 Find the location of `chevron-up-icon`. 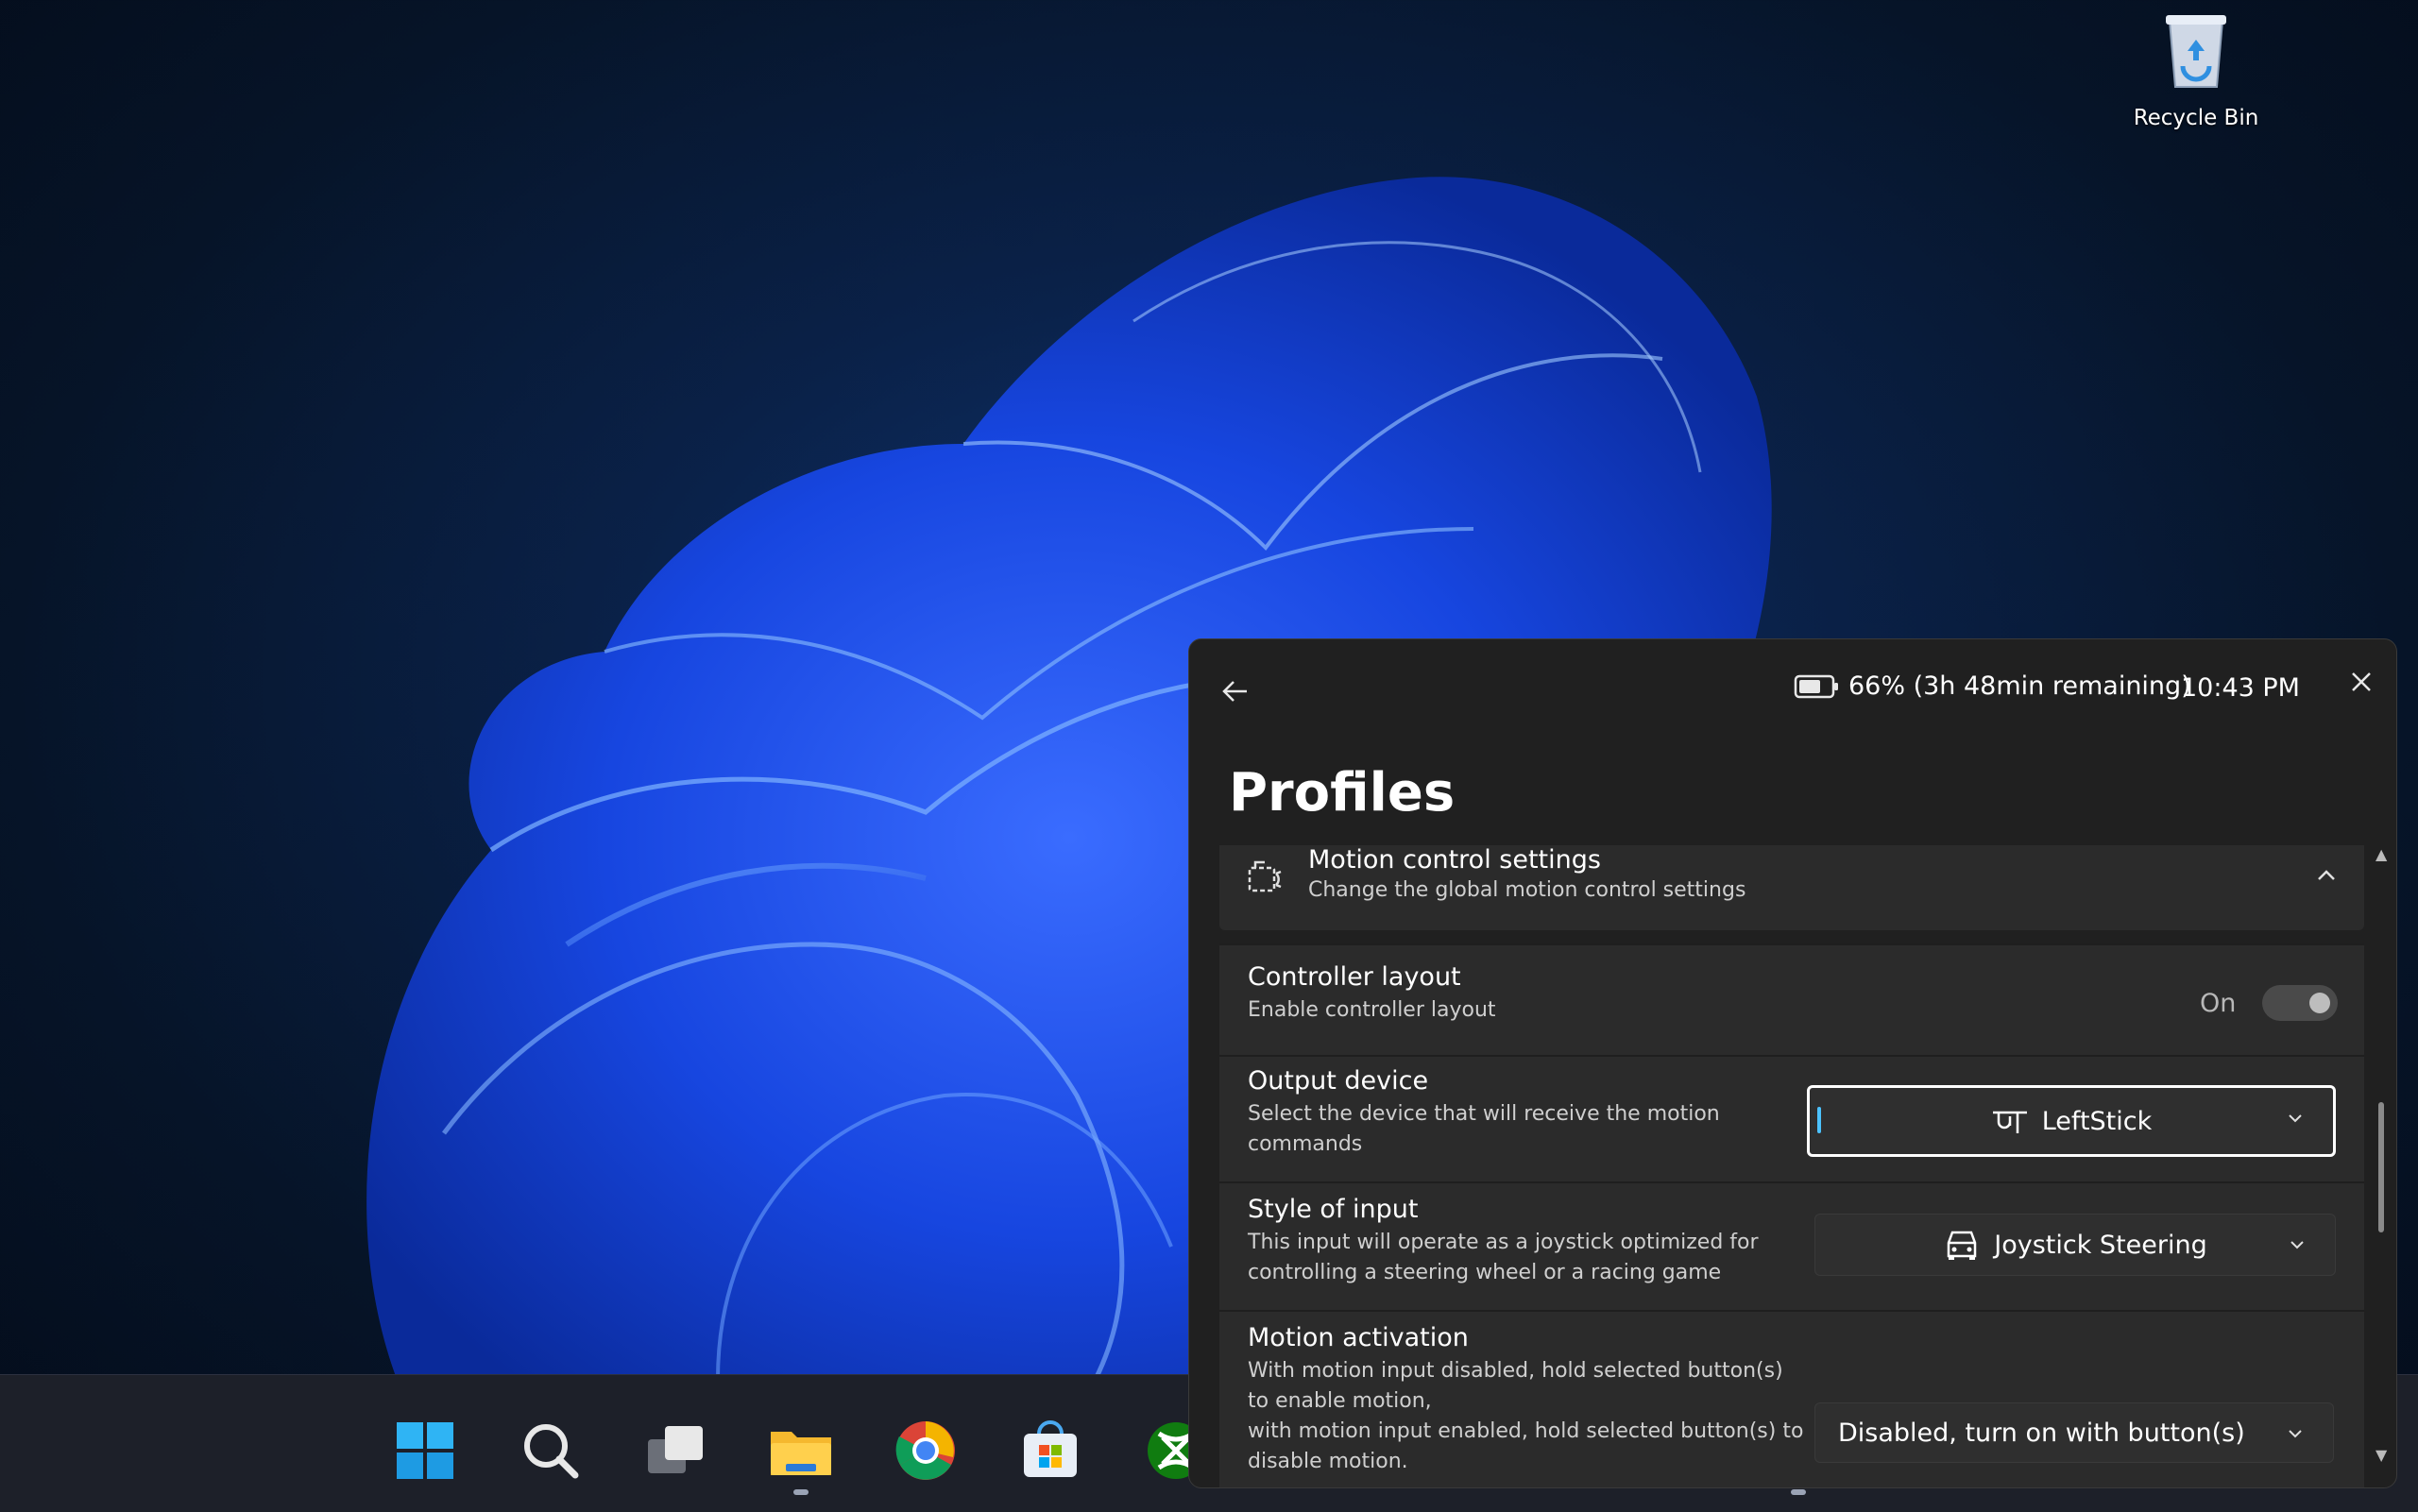

chevron-up-icon is located at coordinates (2326, 875).